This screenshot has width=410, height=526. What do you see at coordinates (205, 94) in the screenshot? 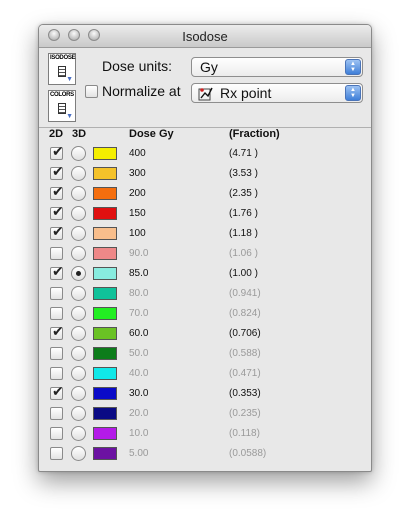
I see `rx-point-icon` at bounding box center [205, 94].